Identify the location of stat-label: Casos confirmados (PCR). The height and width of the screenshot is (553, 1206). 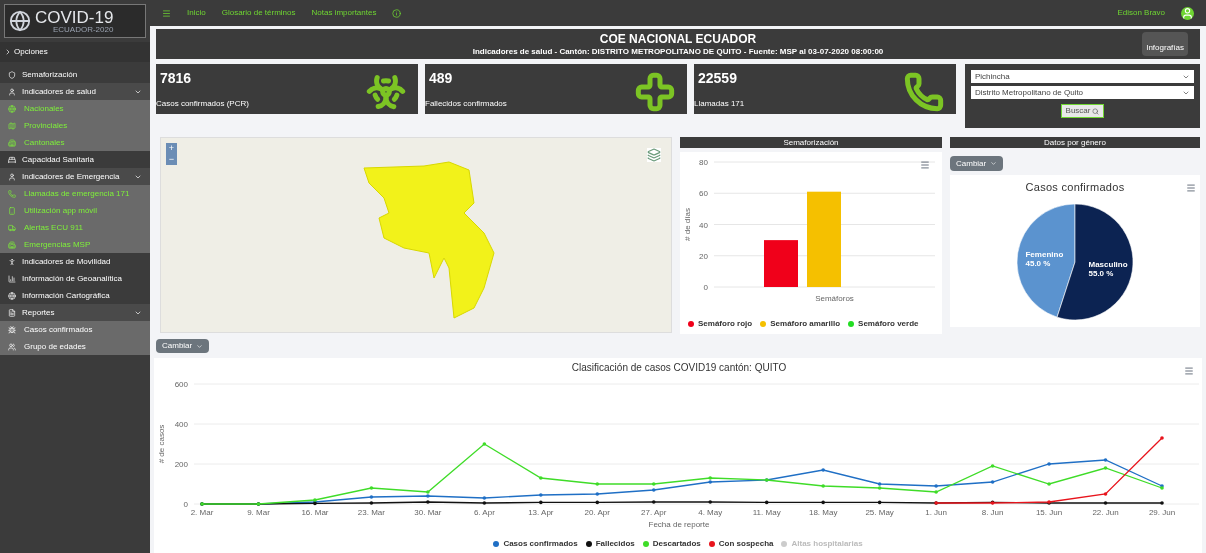
(203, 104).